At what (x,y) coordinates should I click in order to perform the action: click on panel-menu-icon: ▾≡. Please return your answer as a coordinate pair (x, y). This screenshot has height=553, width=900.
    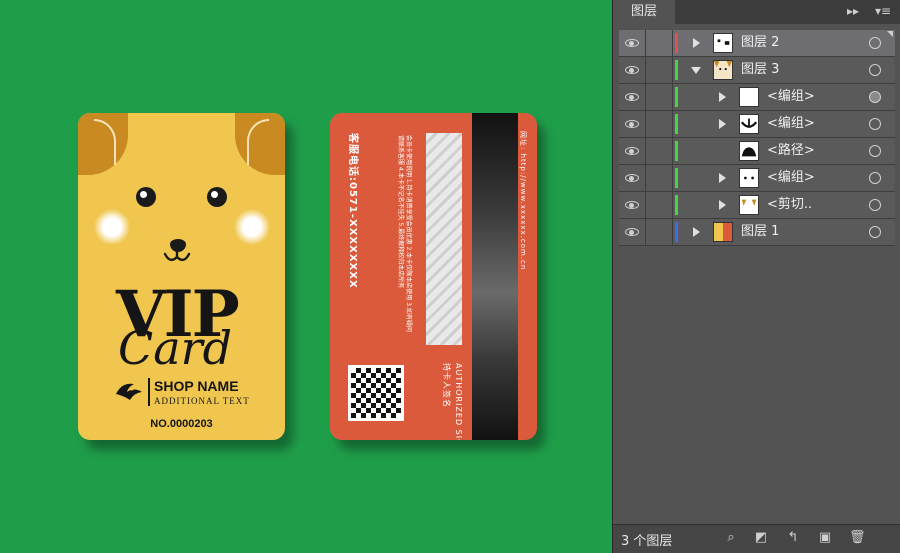
    Looking at the image, I should click on (883, 11).